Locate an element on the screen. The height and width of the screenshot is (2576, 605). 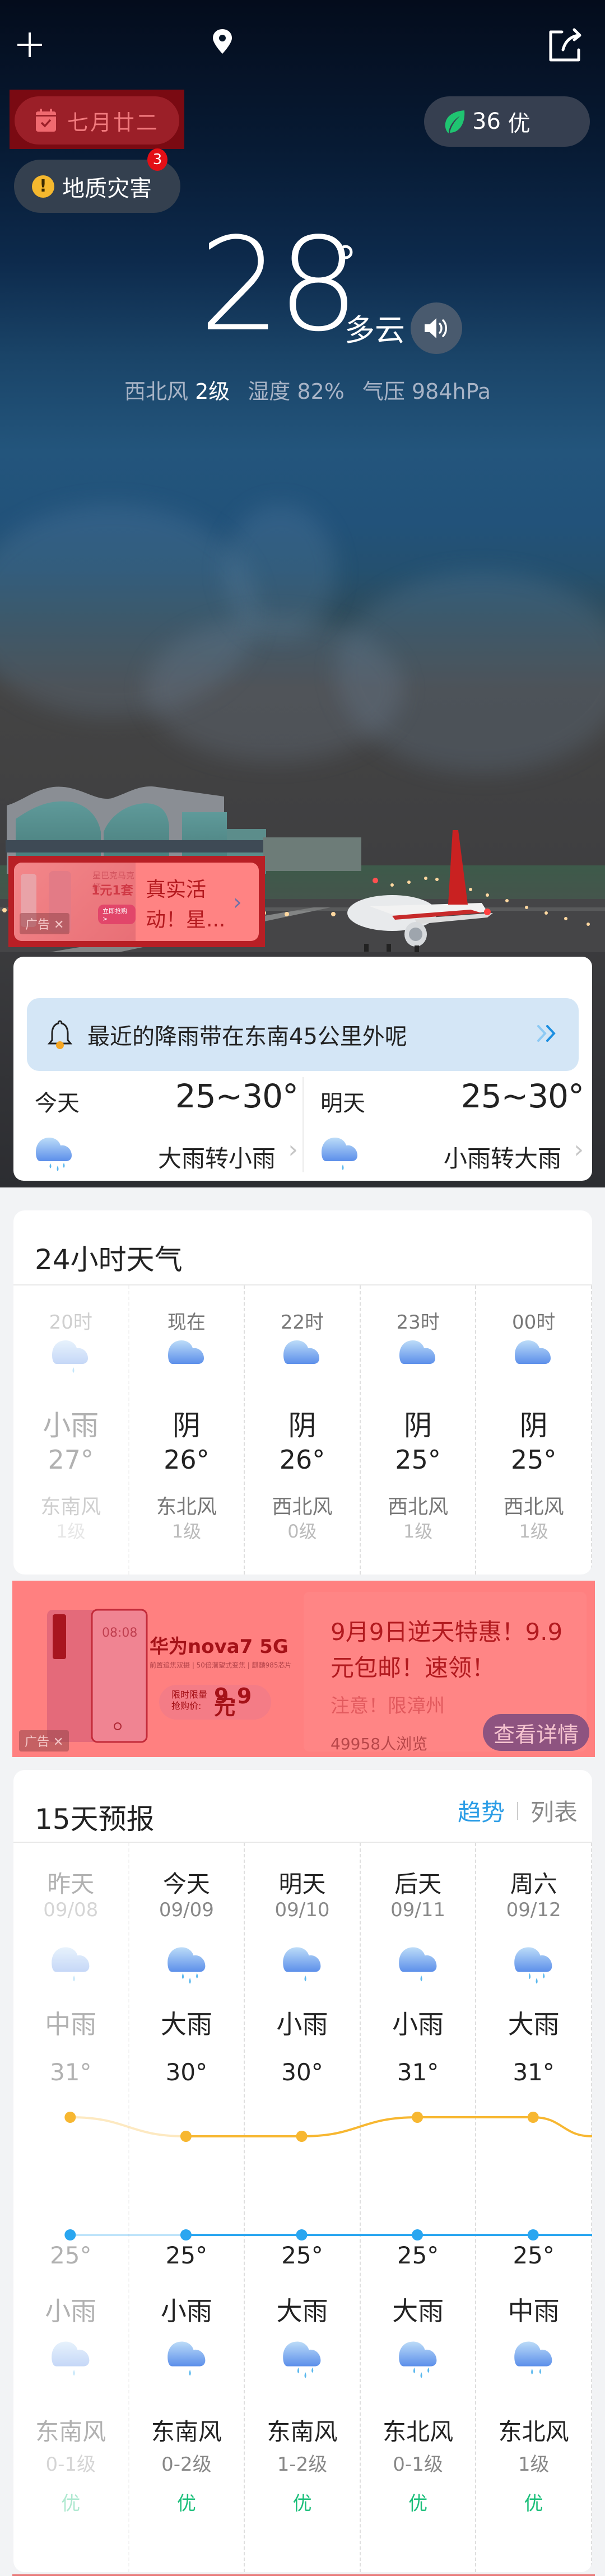
hour-condition: 小雨 is located at coordinates (71, 1425).